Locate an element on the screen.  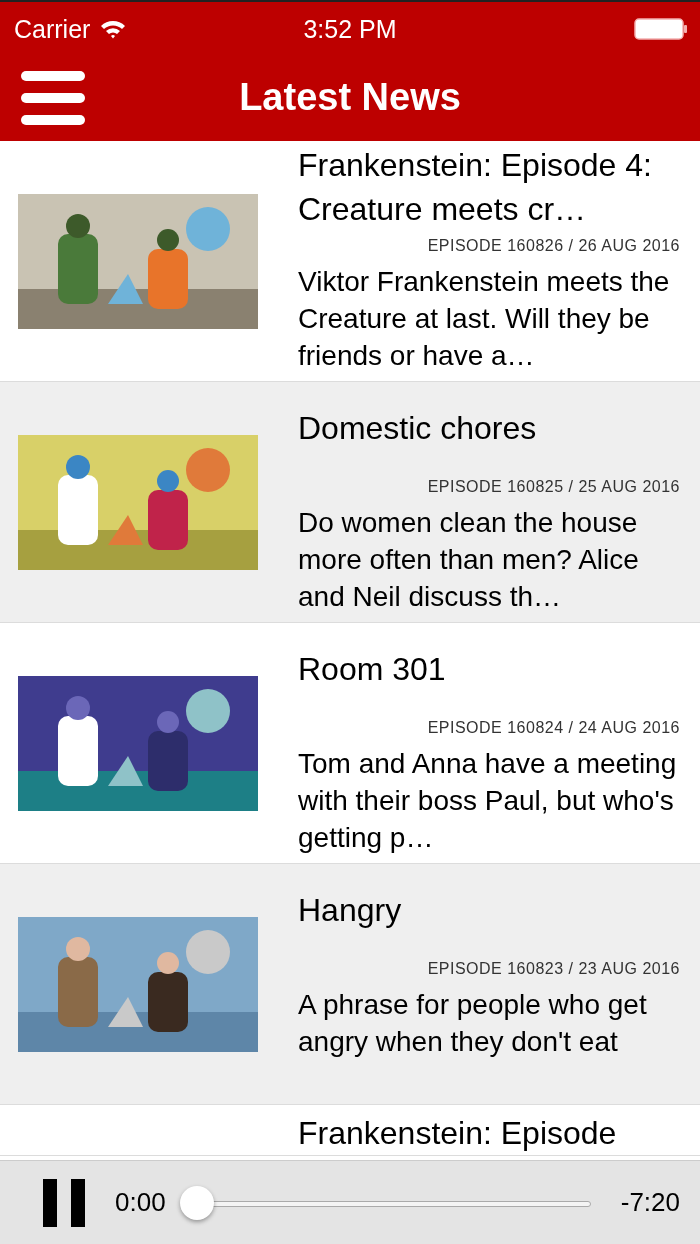
episode-date: EPISODE 160826 / 26 AUG 2016 is located at coordinates (553, 246).